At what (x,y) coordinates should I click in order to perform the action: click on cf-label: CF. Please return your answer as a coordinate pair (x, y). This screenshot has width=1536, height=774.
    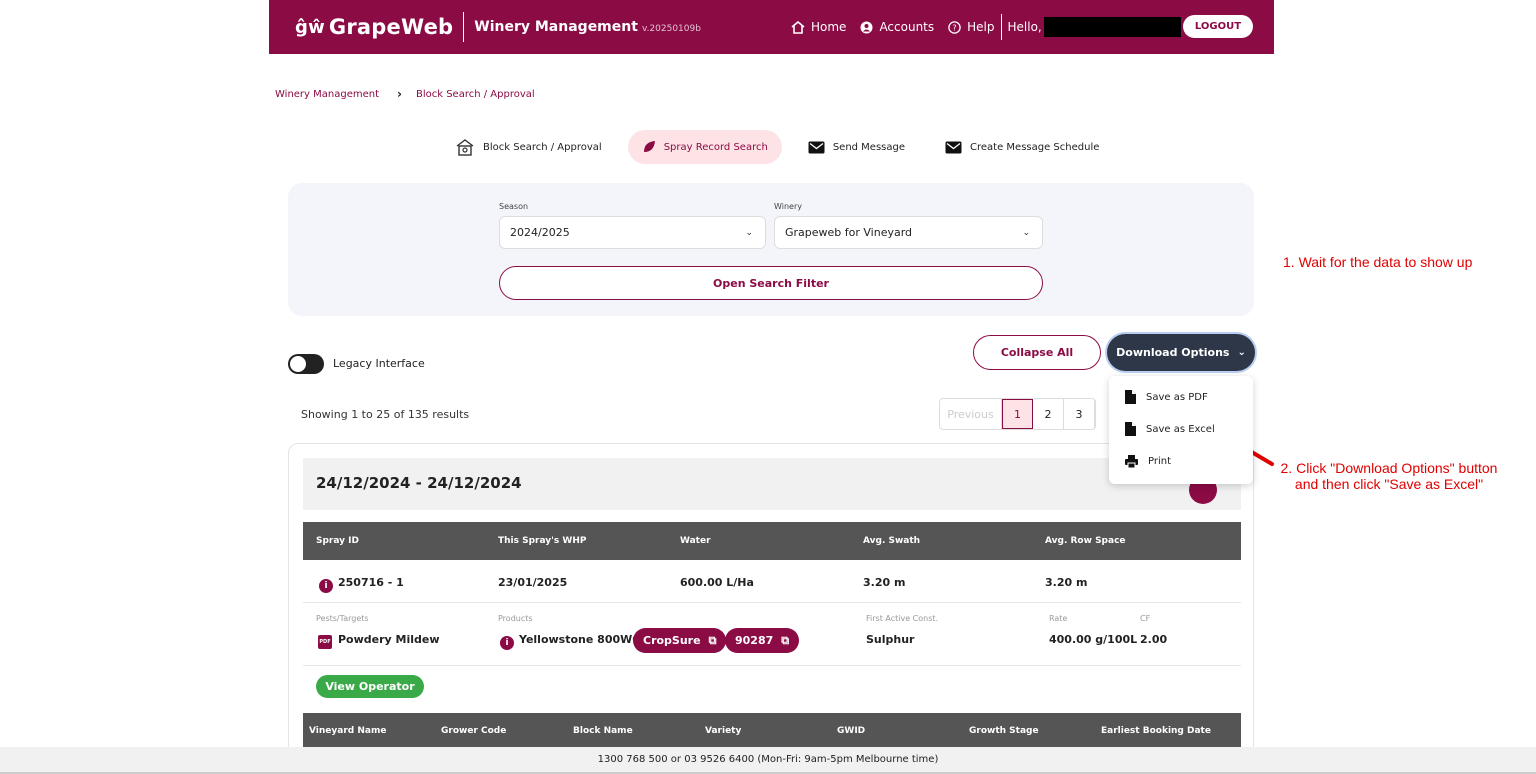
    Looking at the image, I should click on (1145, 618).